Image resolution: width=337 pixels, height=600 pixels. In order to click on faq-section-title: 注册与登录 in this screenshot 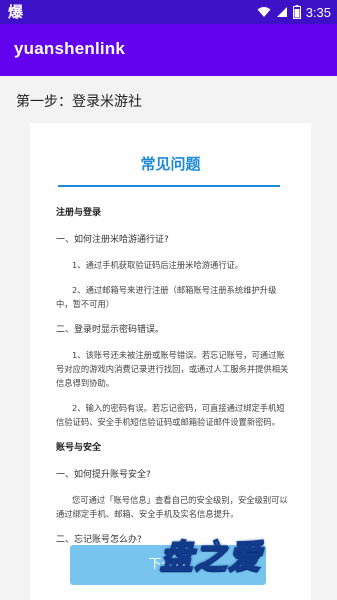, I will do `click(79, 213)`.